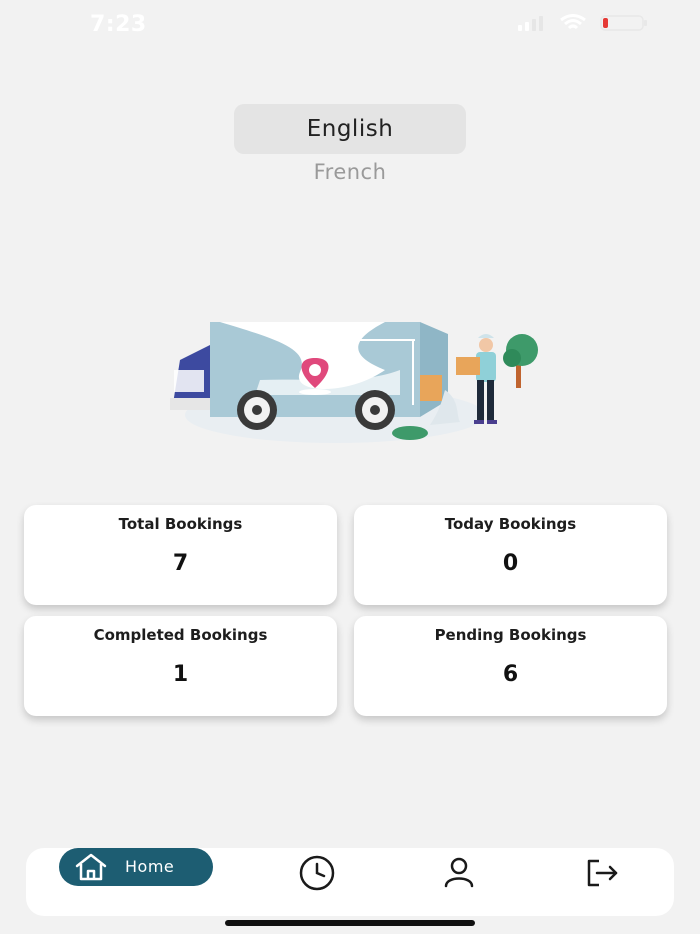  I want to click on stat-label: Total Bookings, so click(180, 524).